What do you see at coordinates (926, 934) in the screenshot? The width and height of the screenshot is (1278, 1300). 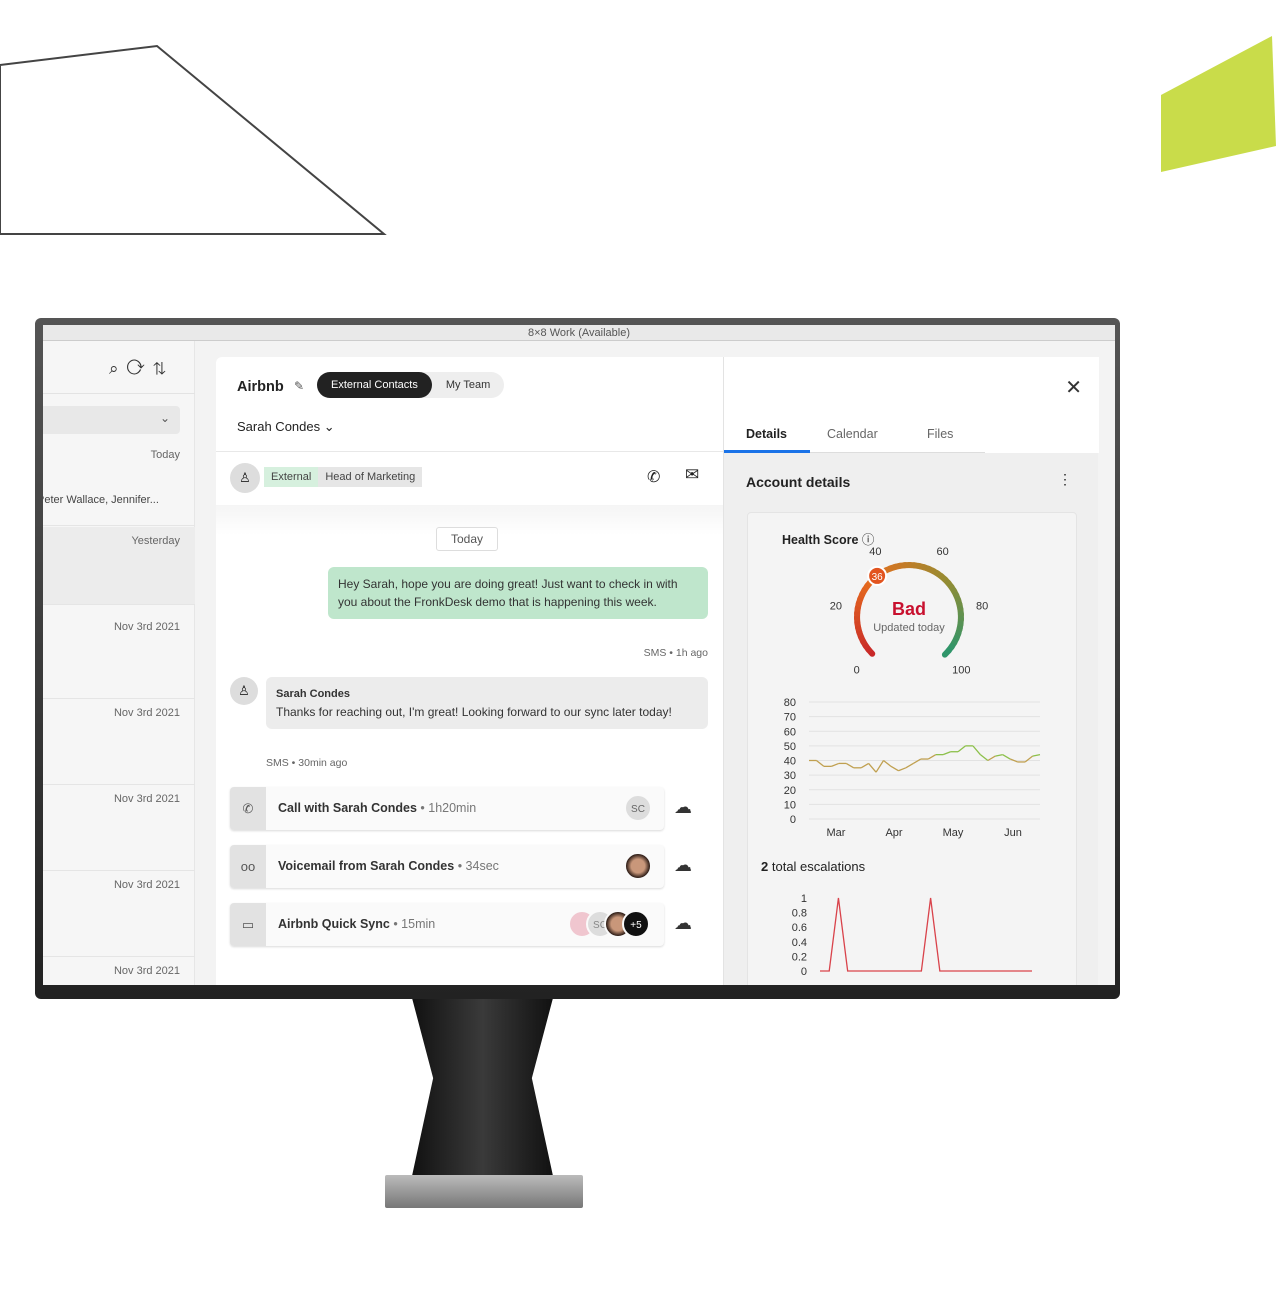 I see `escalation-line` at bounding box center [926, 934].